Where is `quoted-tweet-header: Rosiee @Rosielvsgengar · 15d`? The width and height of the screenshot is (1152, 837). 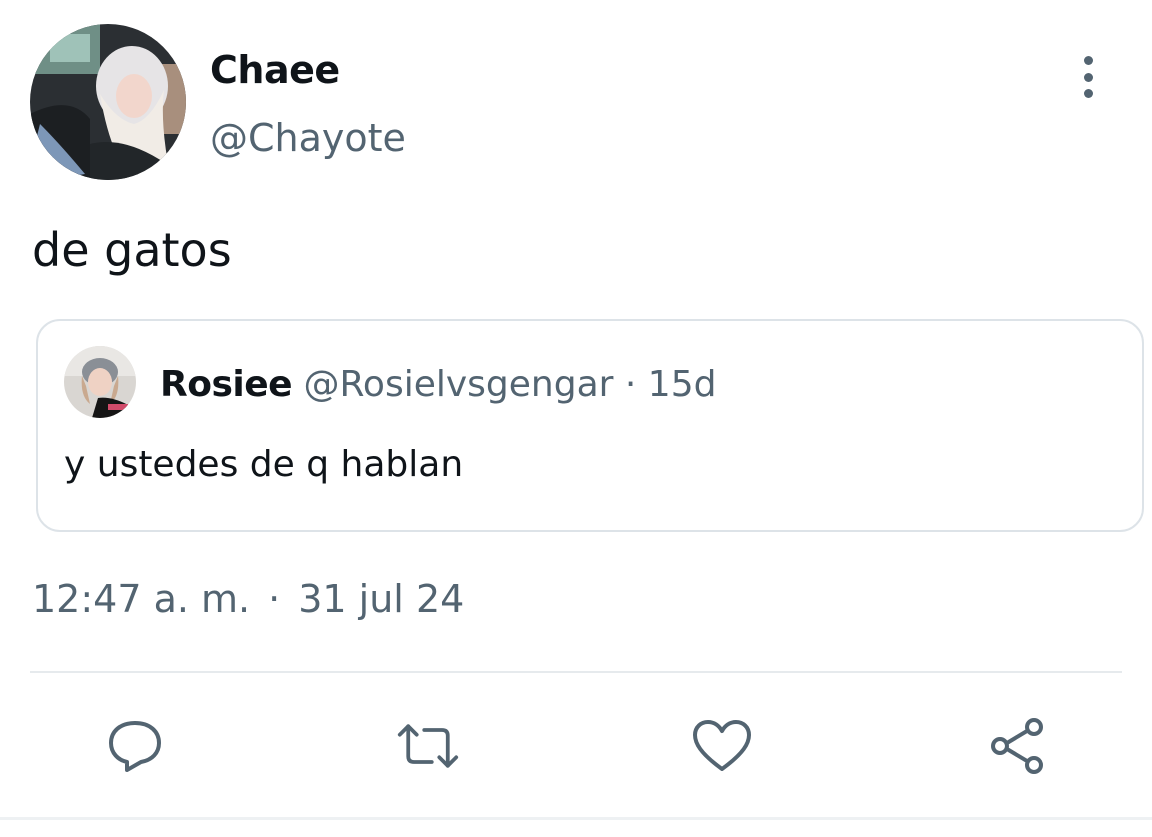 quoted-tweet-header: Rosiee @Rosielvsgengar · 15d is located at coordinates (438, 385).